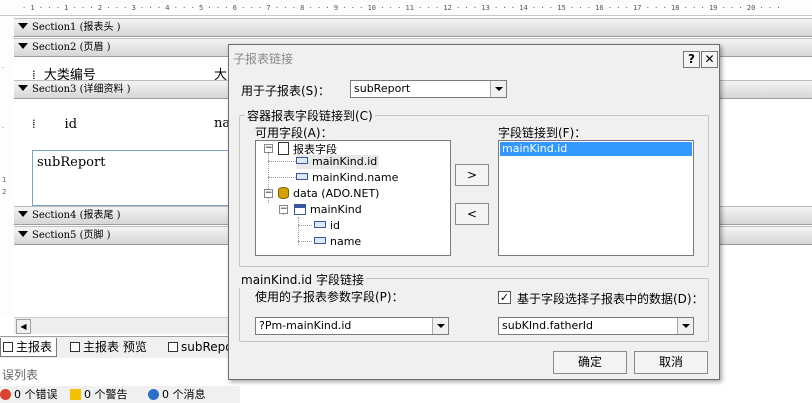  Describe the element at coordinates (177, 394) in the screenshot. I see `messages-filter: 0 个消息` at that location.